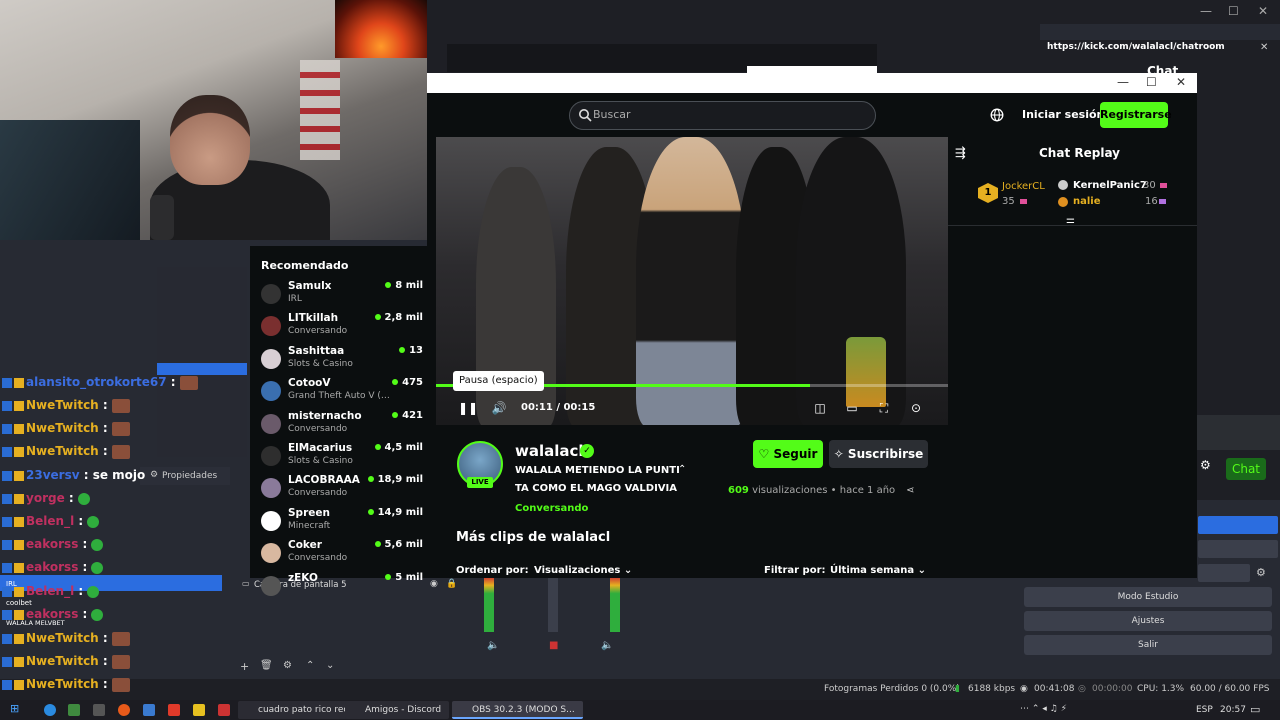 This screenshot has height=720, width=1280. I want to click on chat-username: Belen_l, so click(50, 521).